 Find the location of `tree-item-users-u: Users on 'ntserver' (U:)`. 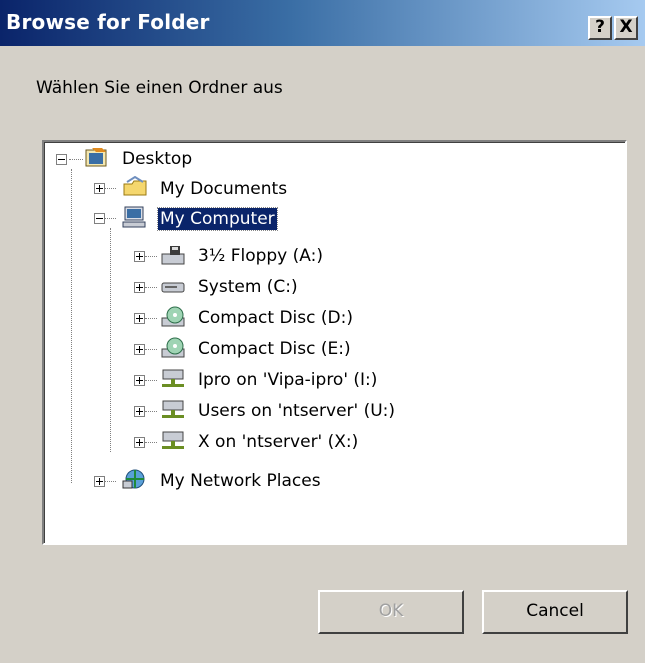

tree-item-users-u: Users on 'ntserver' (U:) is located at coordinates (296, 411).